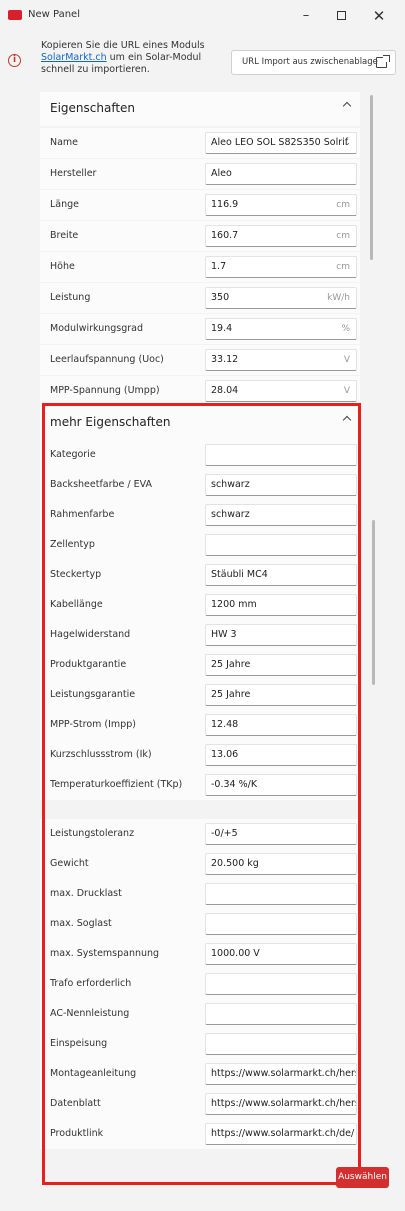 Image resolution: width=405 pixels, height=1211 pixels. Describe the element at coordinates (70, 297) in the screenshot. I see `property-label: Leistung` at that location.